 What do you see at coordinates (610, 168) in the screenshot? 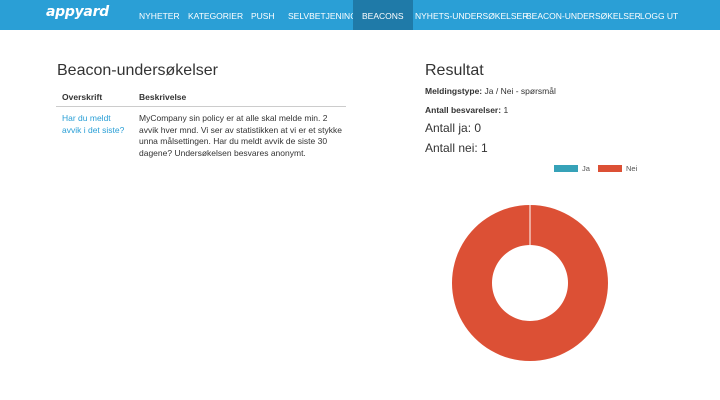
I see `legend-swatch-nei` at bounding box center [610, 168].